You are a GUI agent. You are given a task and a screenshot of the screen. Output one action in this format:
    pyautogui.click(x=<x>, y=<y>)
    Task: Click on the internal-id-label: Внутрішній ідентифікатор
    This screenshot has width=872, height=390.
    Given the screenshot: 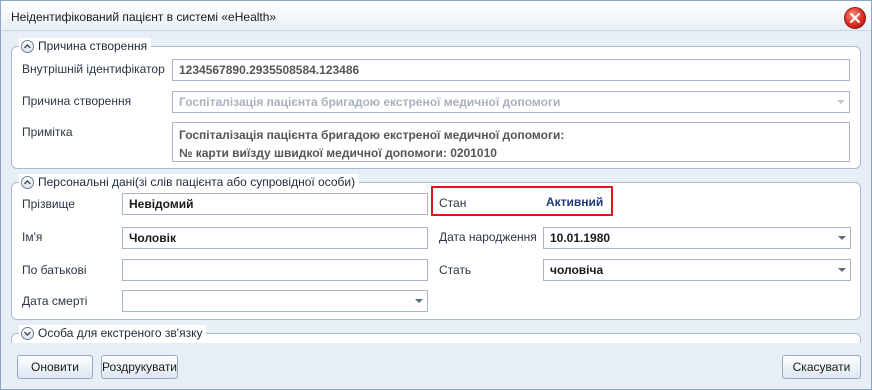 What is the action you would take?
    pyautogui.click(x=93, y=69)
    